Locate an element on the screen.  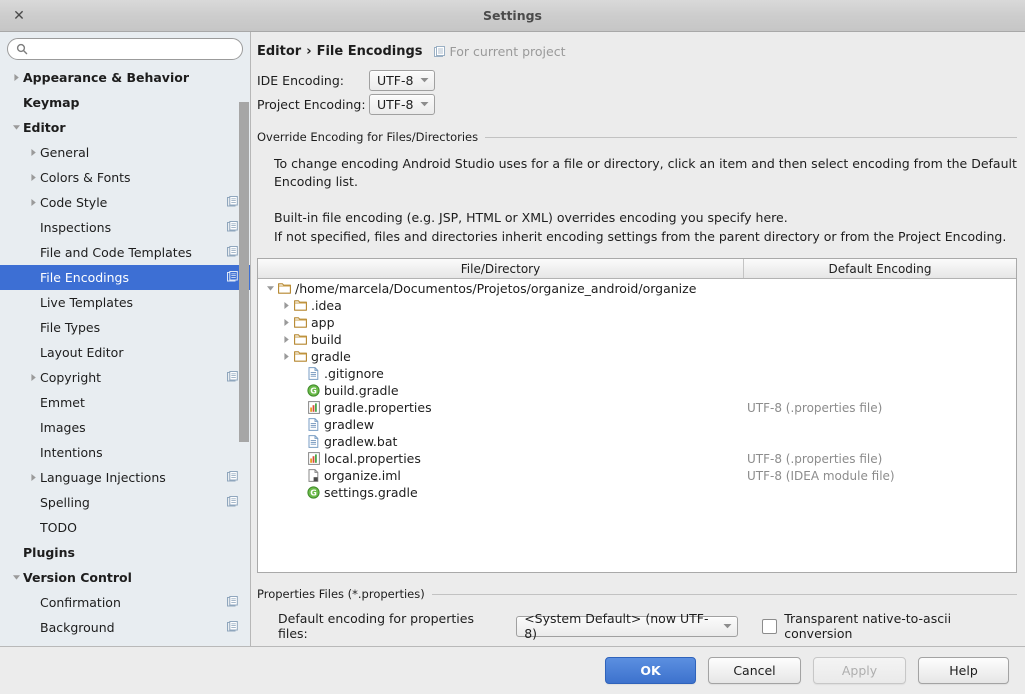
sidebar-item-confirmation: Confirmation is located at coordinates (125, 602).